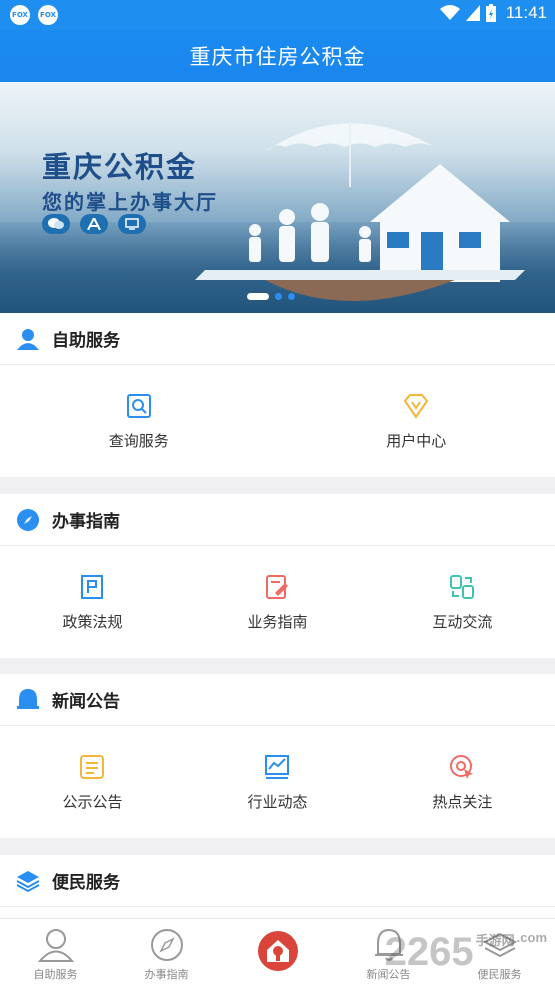 The image size is (555, 988). What do you see at coordinates (28, 881) in the screenshot?
I see `layers-icon` at bounding box center [28, 881].